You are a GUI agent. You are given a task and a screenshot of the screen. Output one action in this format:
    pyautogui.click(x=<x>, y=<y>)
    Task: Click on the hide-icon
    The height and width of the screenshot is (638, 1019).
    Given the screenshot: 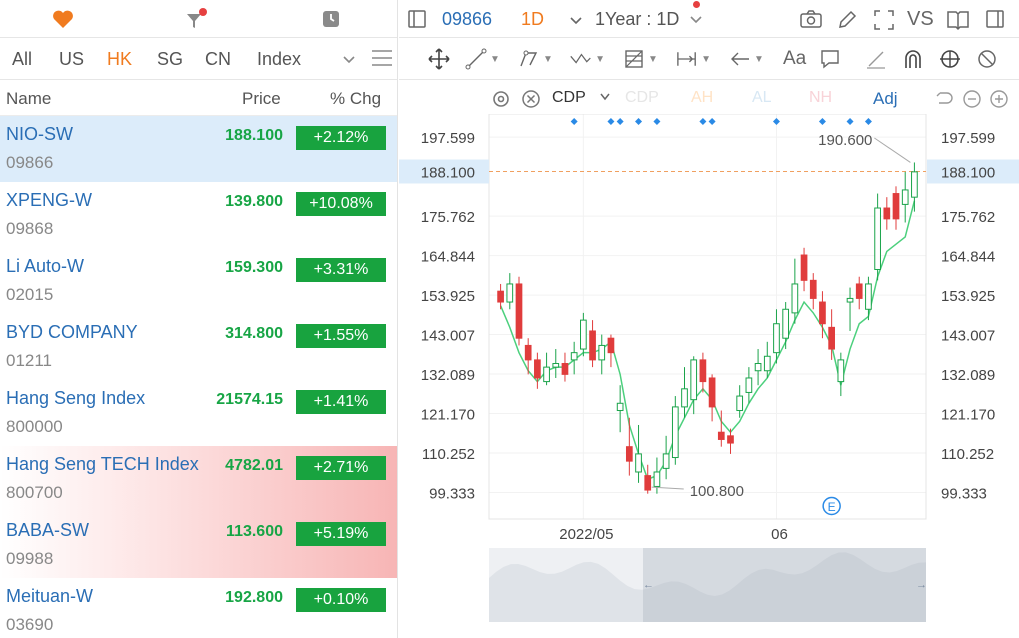 What is the action you would take?
    pyautogui.click(x=994, y=59)
    